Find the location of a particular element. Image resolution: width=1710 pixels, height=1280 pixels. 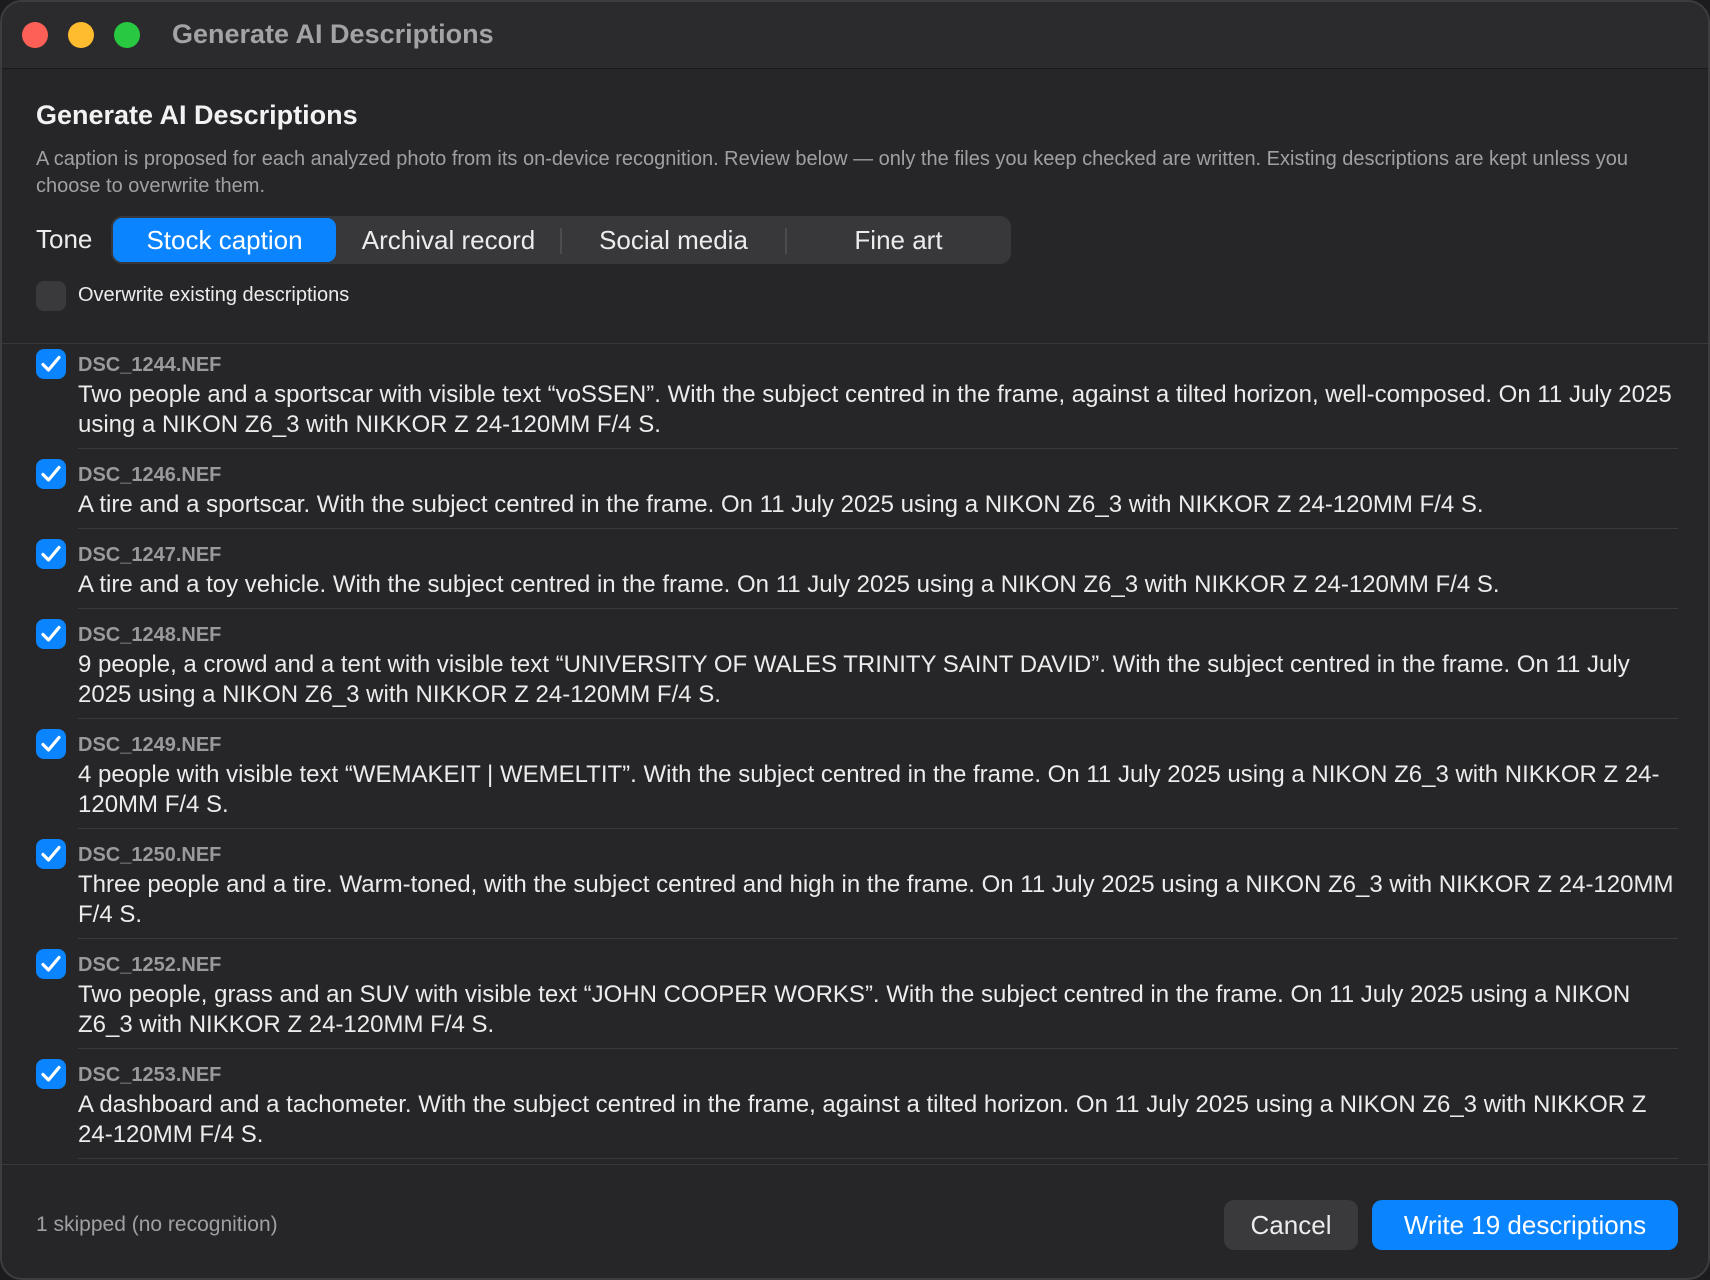

tone-option-fine-art: Fine art is located at coordinates (898, 240).